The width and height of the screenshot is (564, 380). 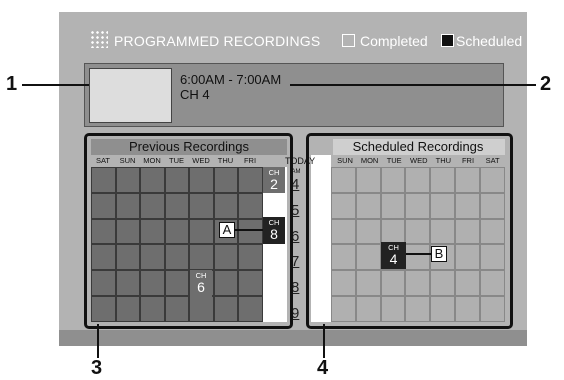 What do you see at coordinates (323, 368) in the screenshot?
I see `callout-4: 4` at bounding box center [323, 368].